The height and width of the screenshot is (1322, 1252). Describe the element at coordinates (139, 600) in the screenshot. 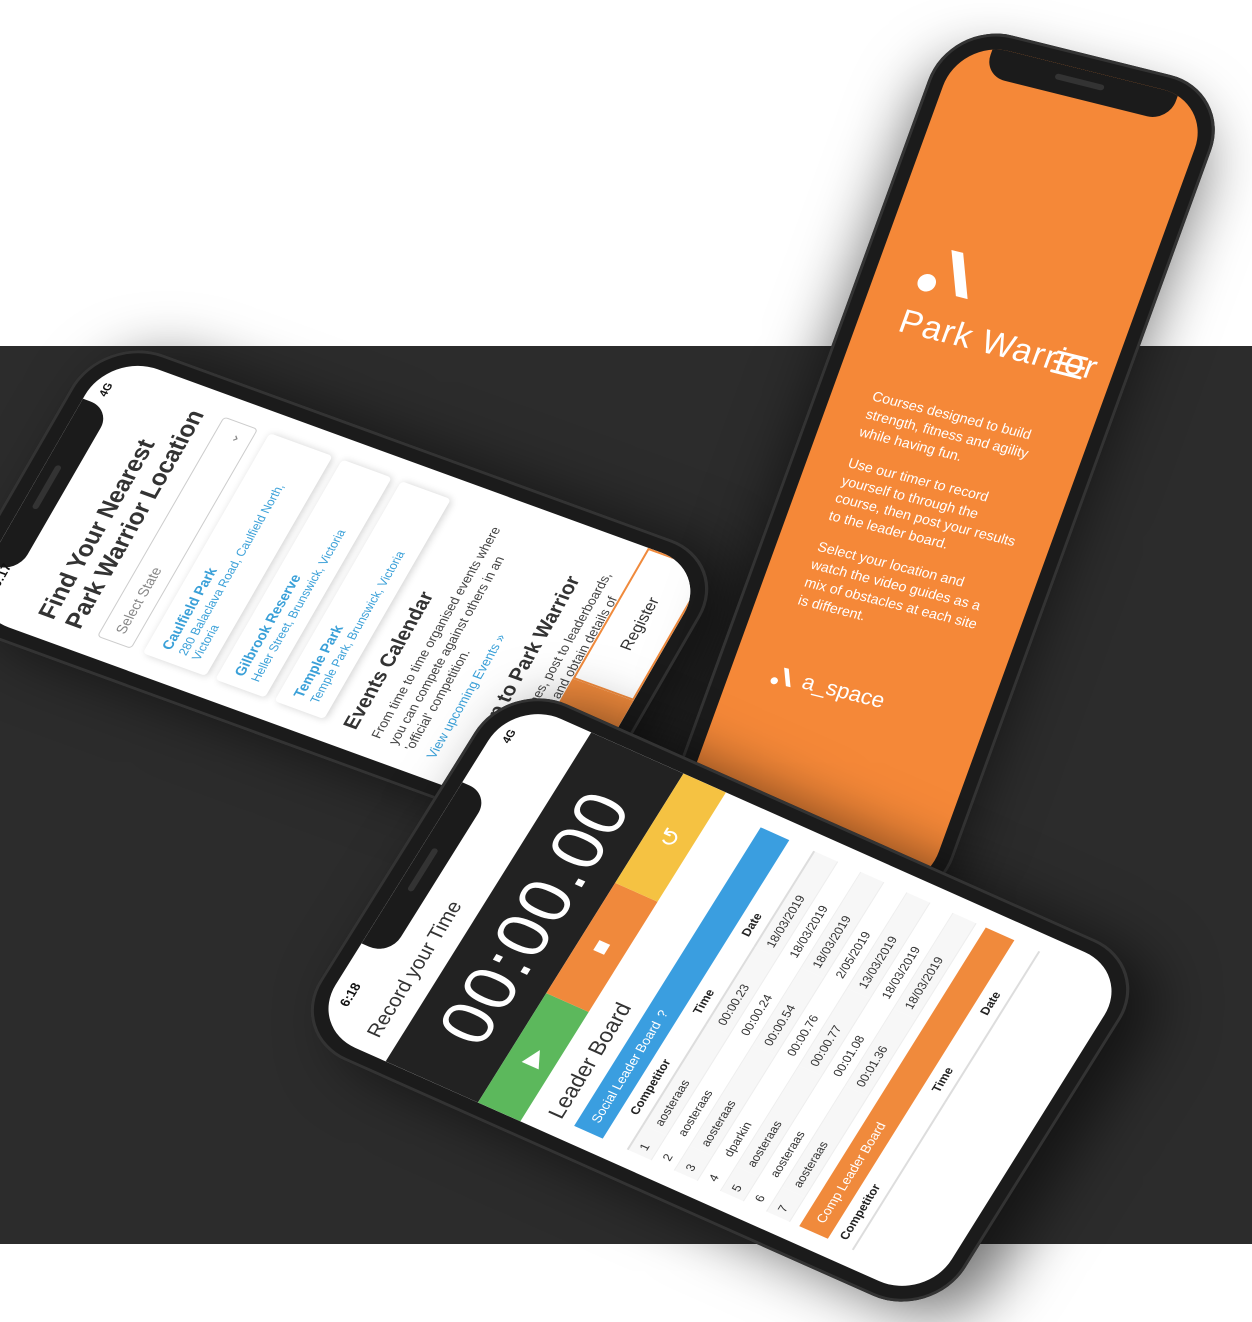

I see `state-select-placeholder: Select State` at that location.